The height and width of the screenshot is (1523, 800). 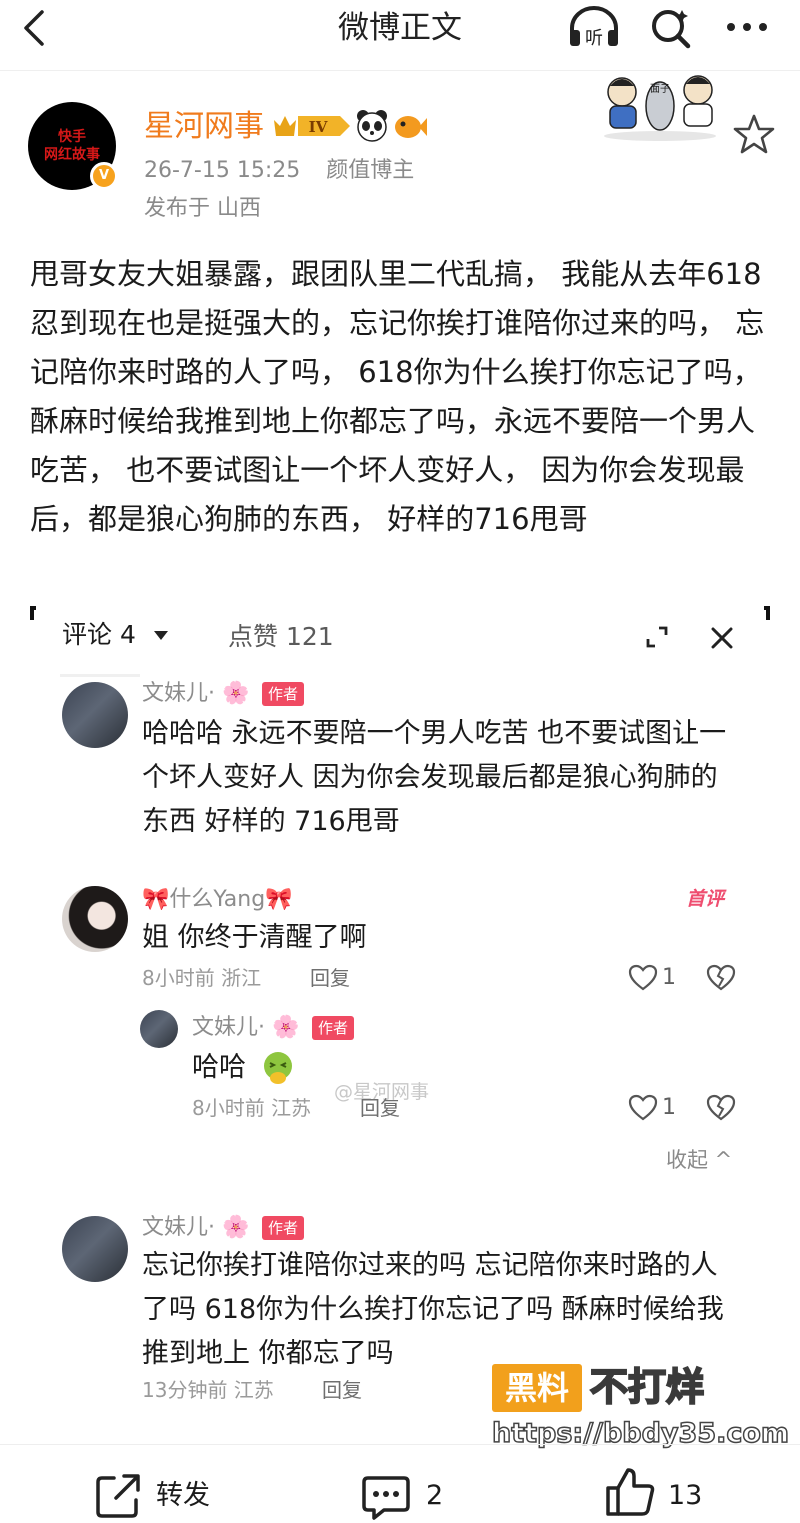 What do you see at coordinates (660, 108) in the screenshot?
I see `cartoon-characters-sticker: 面子` at bounding box center [660, 108].